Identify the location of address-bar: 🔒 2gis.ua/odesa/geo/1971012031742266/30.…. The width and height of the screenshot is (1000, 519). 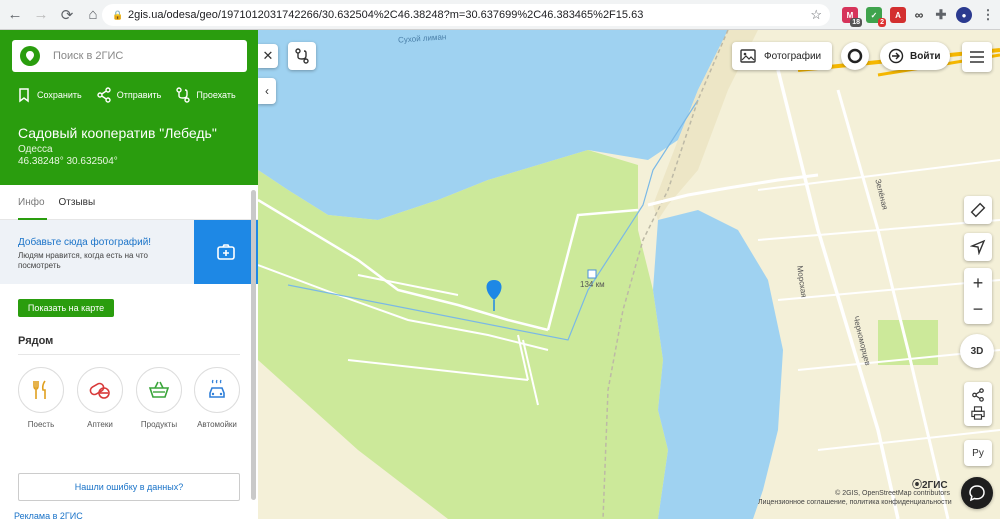
(466, 15).